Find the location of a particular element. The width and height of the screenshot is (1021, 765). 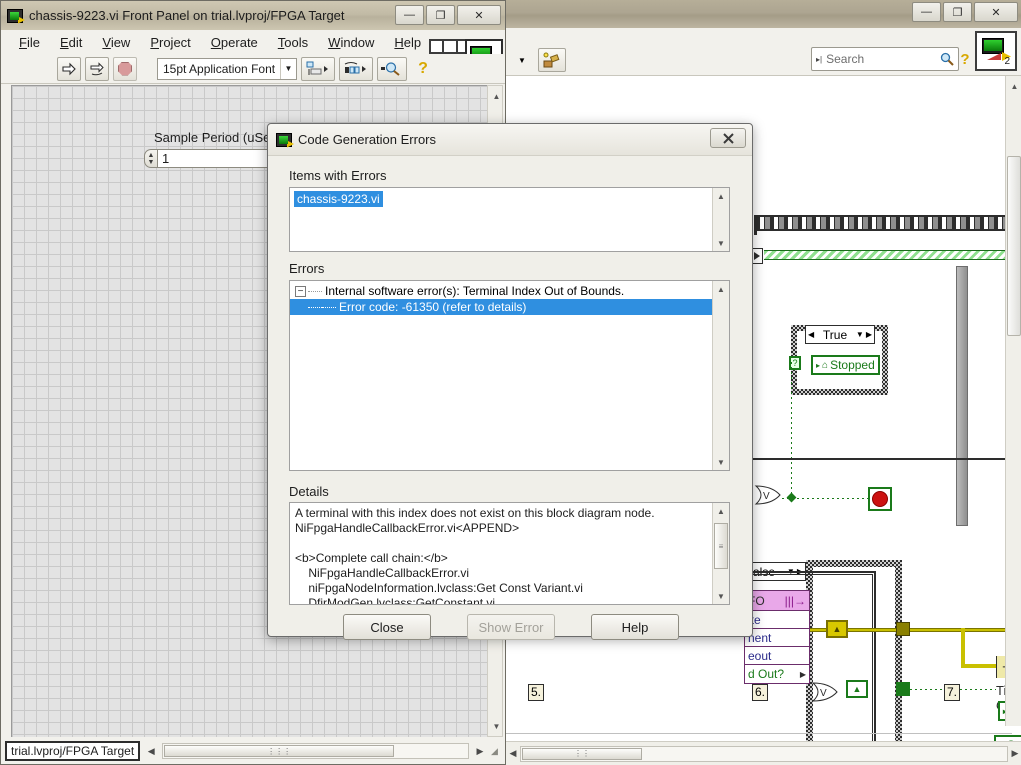

align-objects-button is located at coordinates (318, 68).